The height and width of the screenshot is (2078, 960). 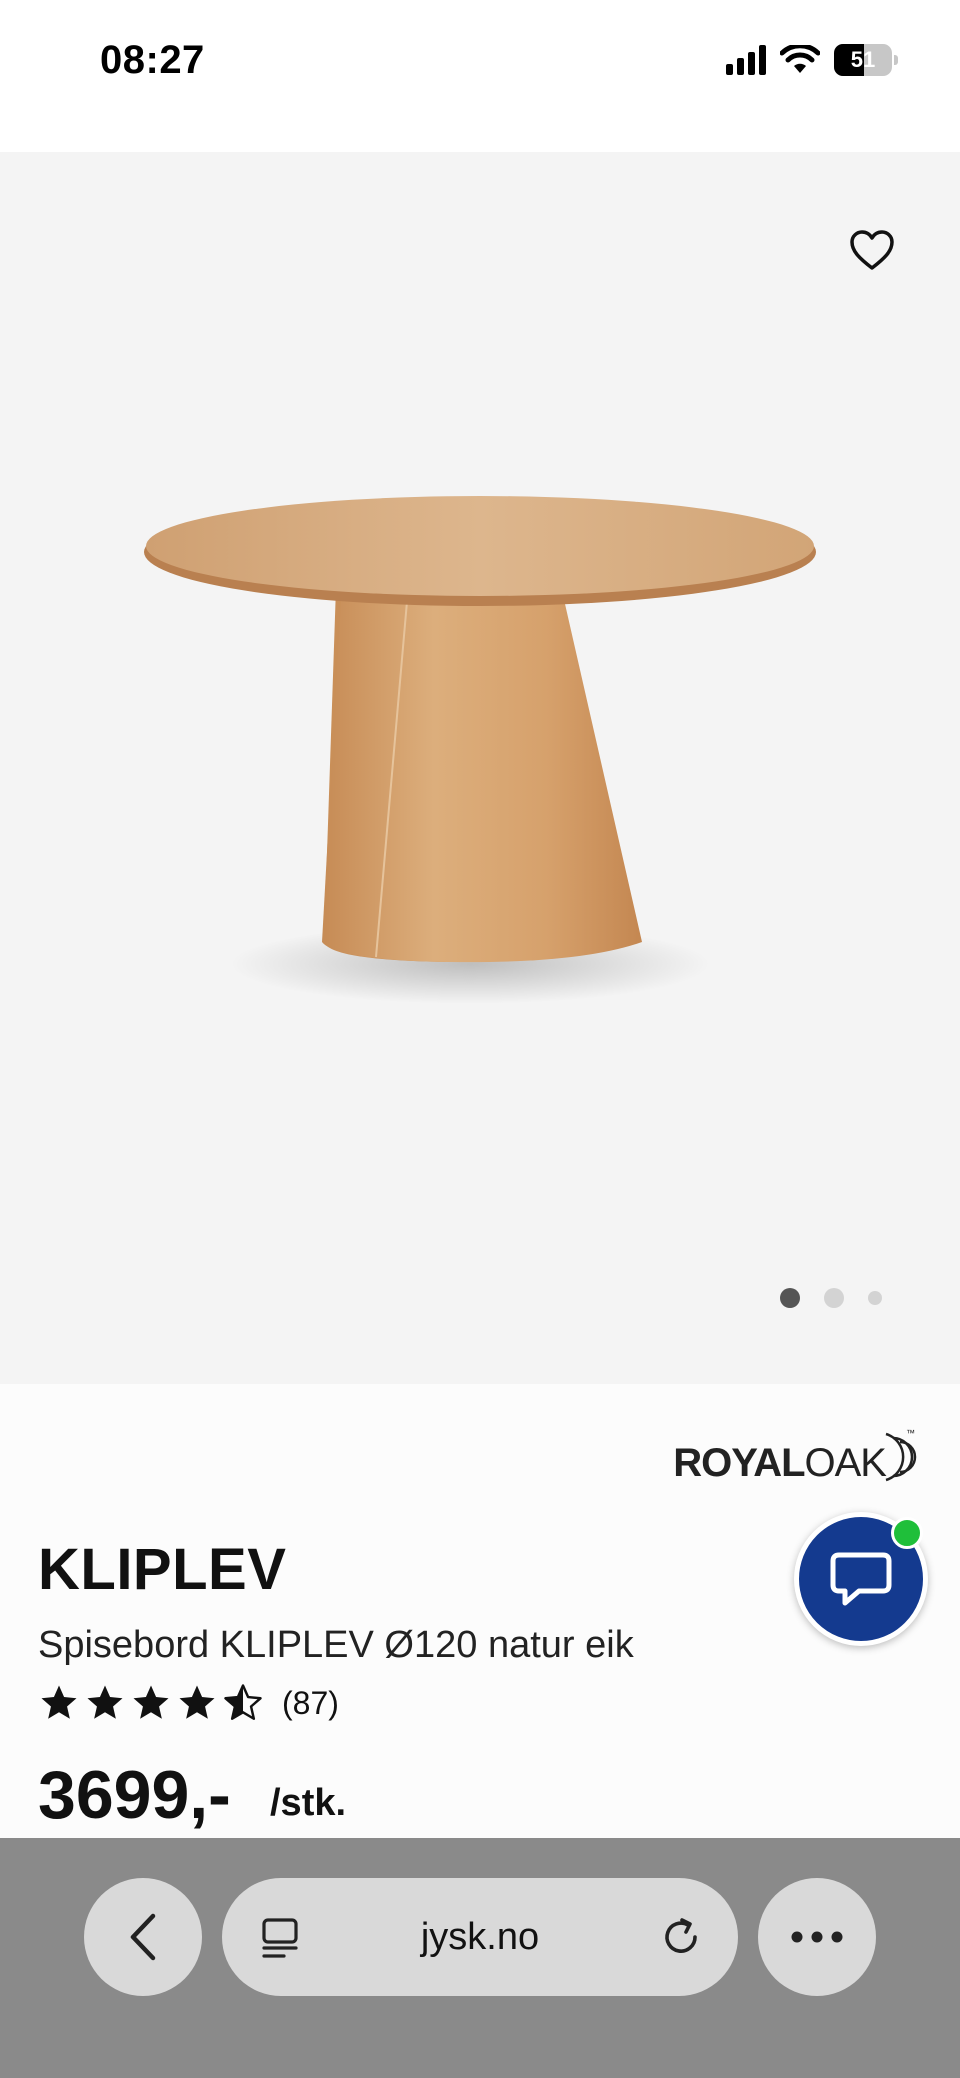 What do you see at coordinates (162, 1569) in the screenshot?
I see `product-title: KLIPLEV` at bounding box center [162, 1569].